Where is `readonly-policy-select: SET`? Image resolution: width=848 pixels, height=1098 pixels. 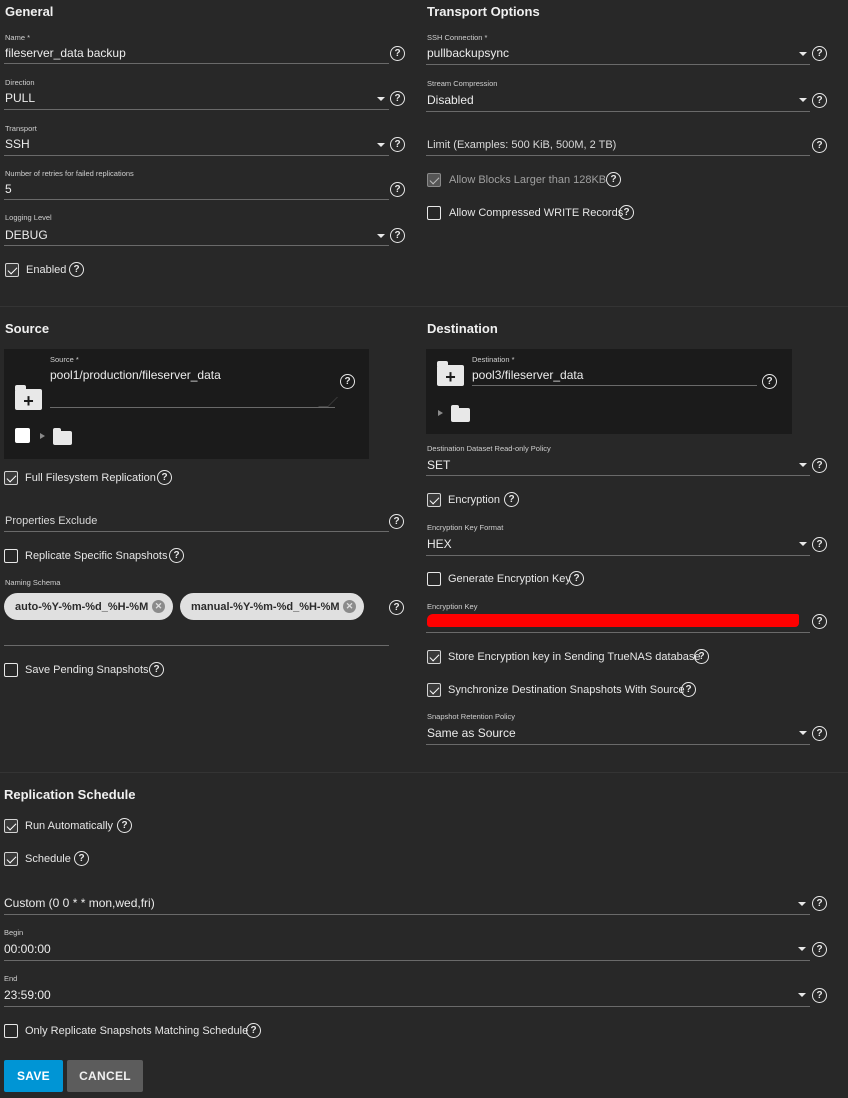 readonly-policy-select: SET is located at coordinates (438, 465).